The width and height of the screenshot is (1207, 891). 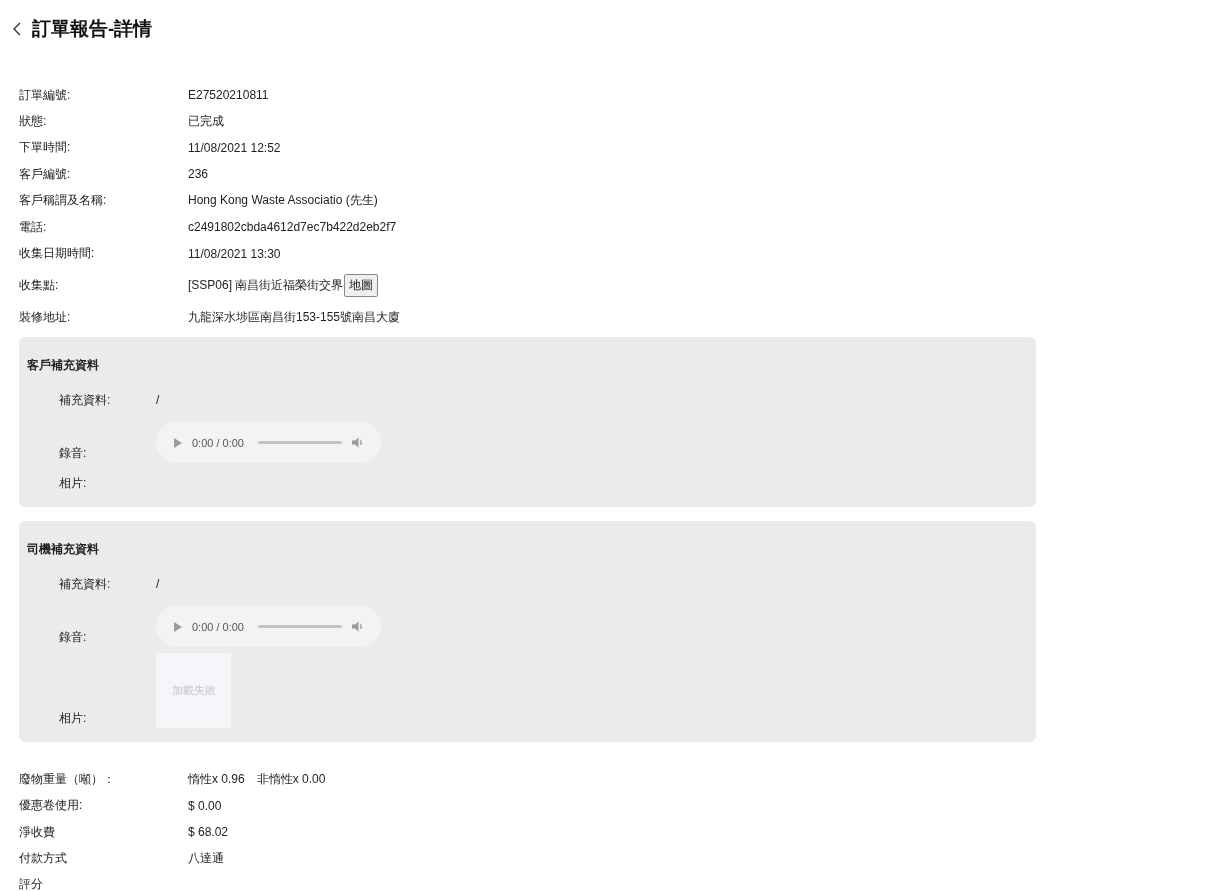 What do you see at coordinates (43, 858) in the screenshot?
I see `field-label: 付款方式` at bounding box center [43, 858].